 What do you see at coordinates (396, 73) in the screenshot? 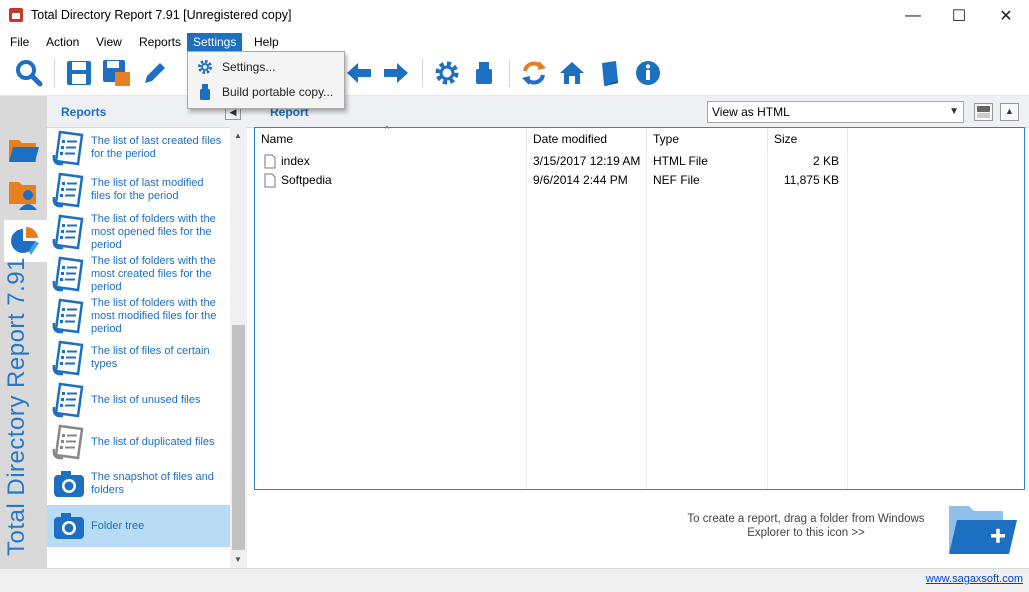
I see `forward-arrow-icon` at bounding box center [396, 73].